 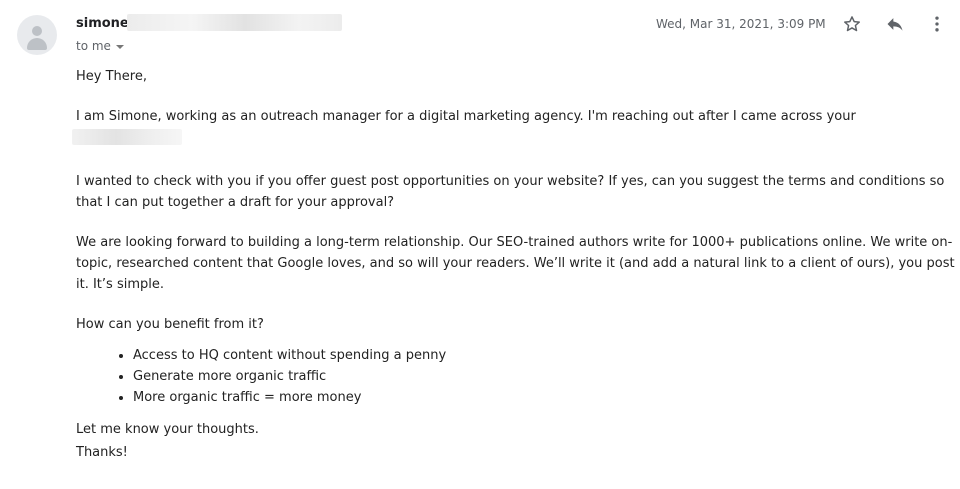 What do you see at coordinates (127, 137) in the screenshot?
I see `redacted-website-name` at bounding box center [127, 137].